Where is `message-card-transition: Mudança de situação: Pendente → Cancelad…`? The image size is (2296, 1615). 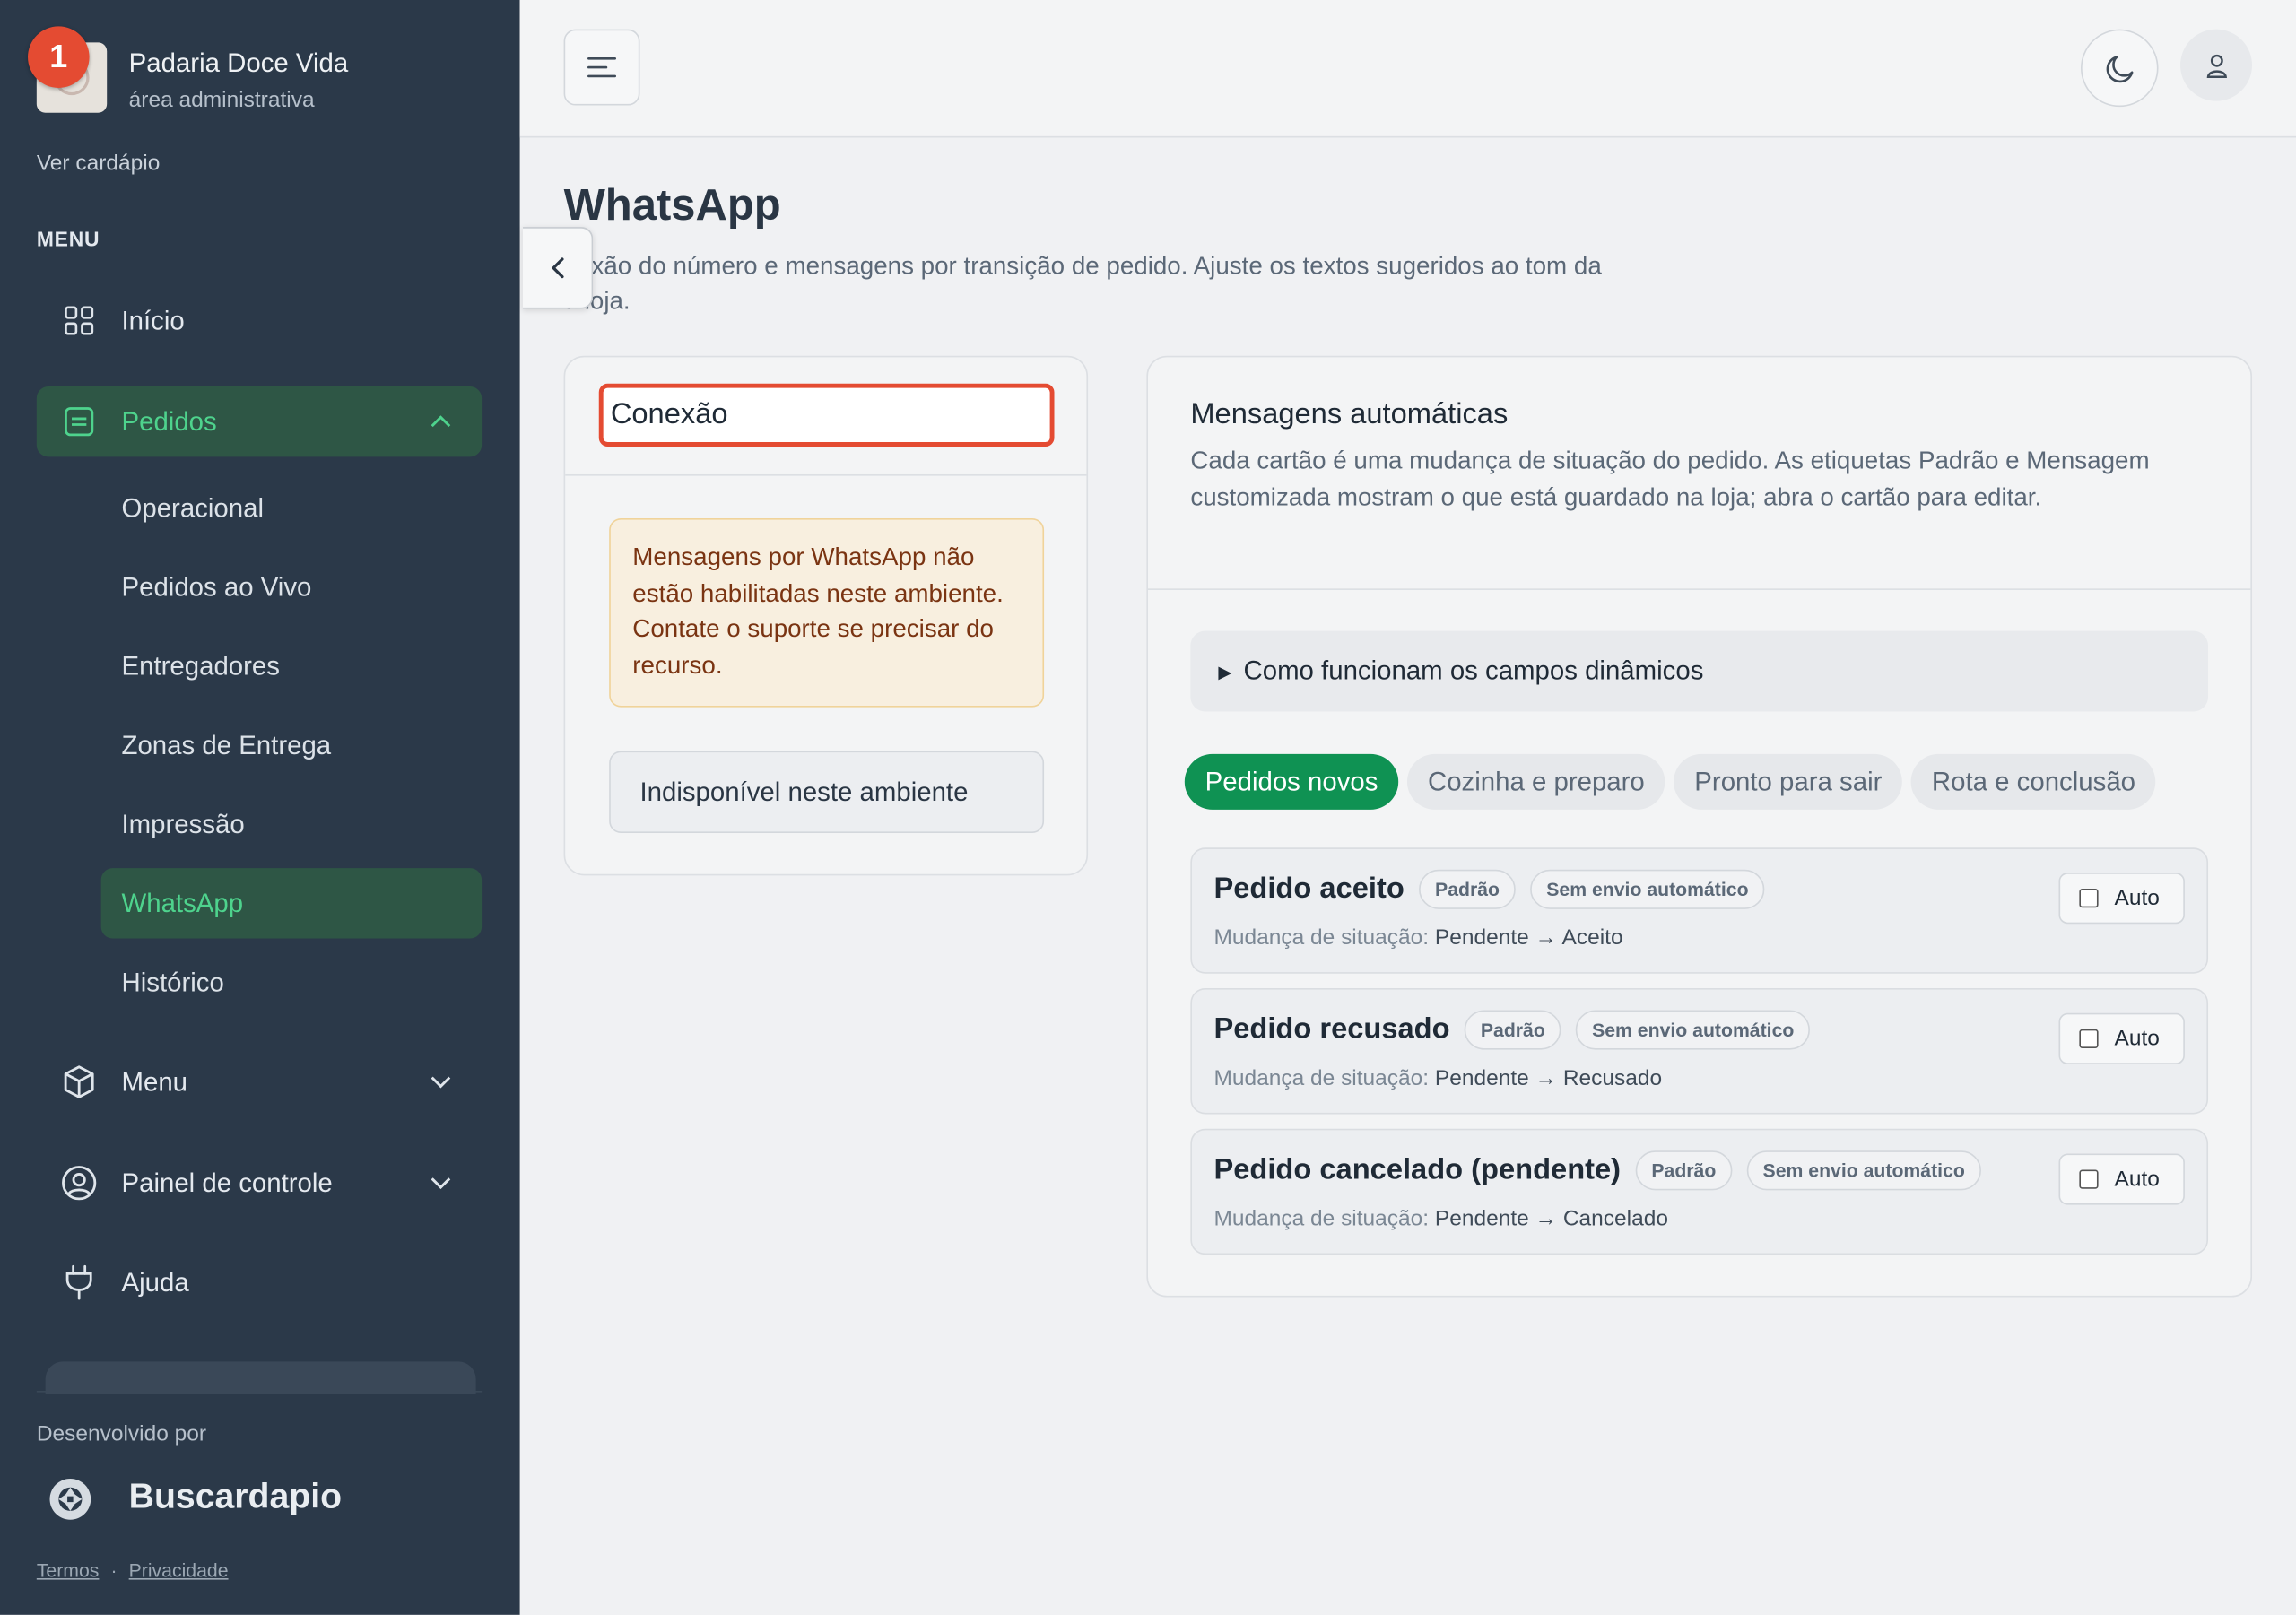 message-card-transition: Mudança de situação: Pendente → Cancelad… is located at coordinates (1440, 1218).